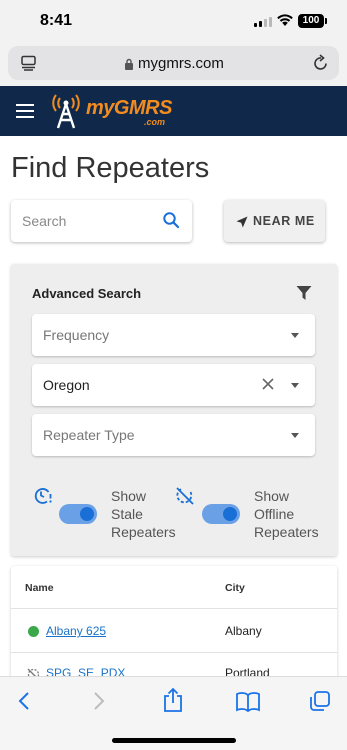 This screenshot has height=750, width=347. Describe the element at coordinates (242, 224) in the screenshot. I see `location-arrow-icon` at that location.